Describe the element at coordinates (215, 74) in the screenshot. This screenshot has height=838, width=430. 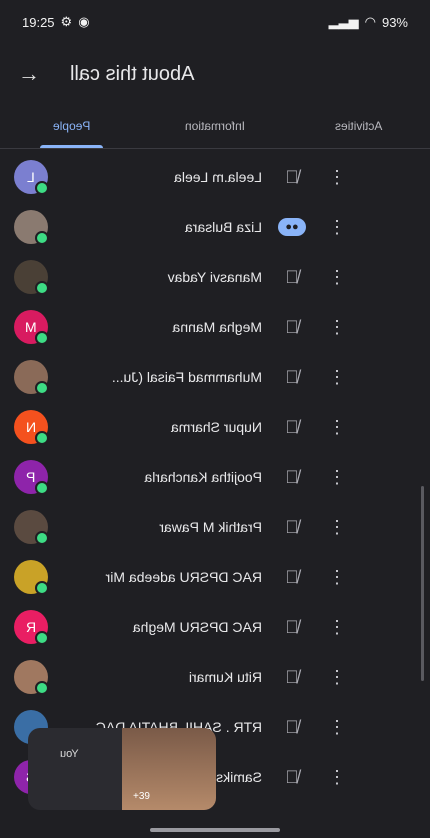
I see `top-app-bar: → About this call` at that location.